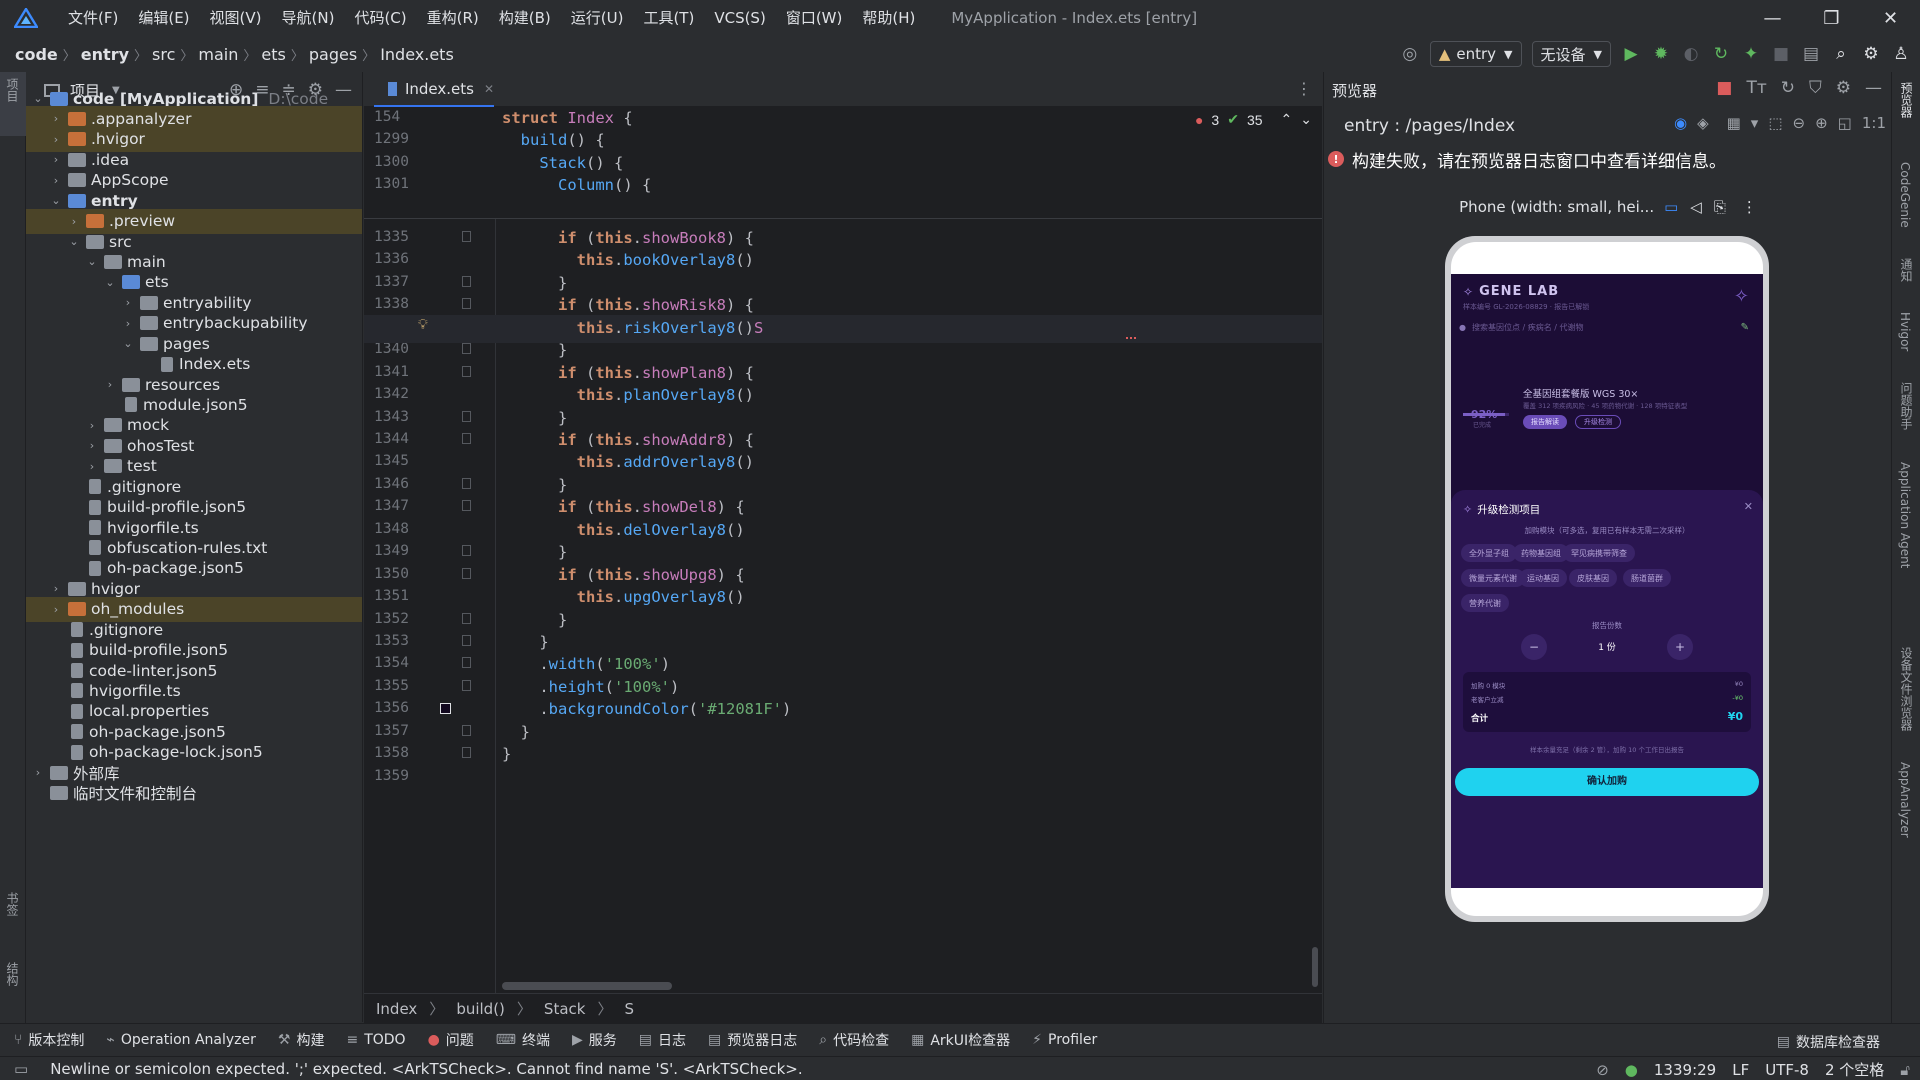 The width and height of the screenshot is (1920, 1080). What do you see at coordinates (1901, 54) in the screenshot?
I see `account-icon: ♙` at bounding box center [1901, 54].